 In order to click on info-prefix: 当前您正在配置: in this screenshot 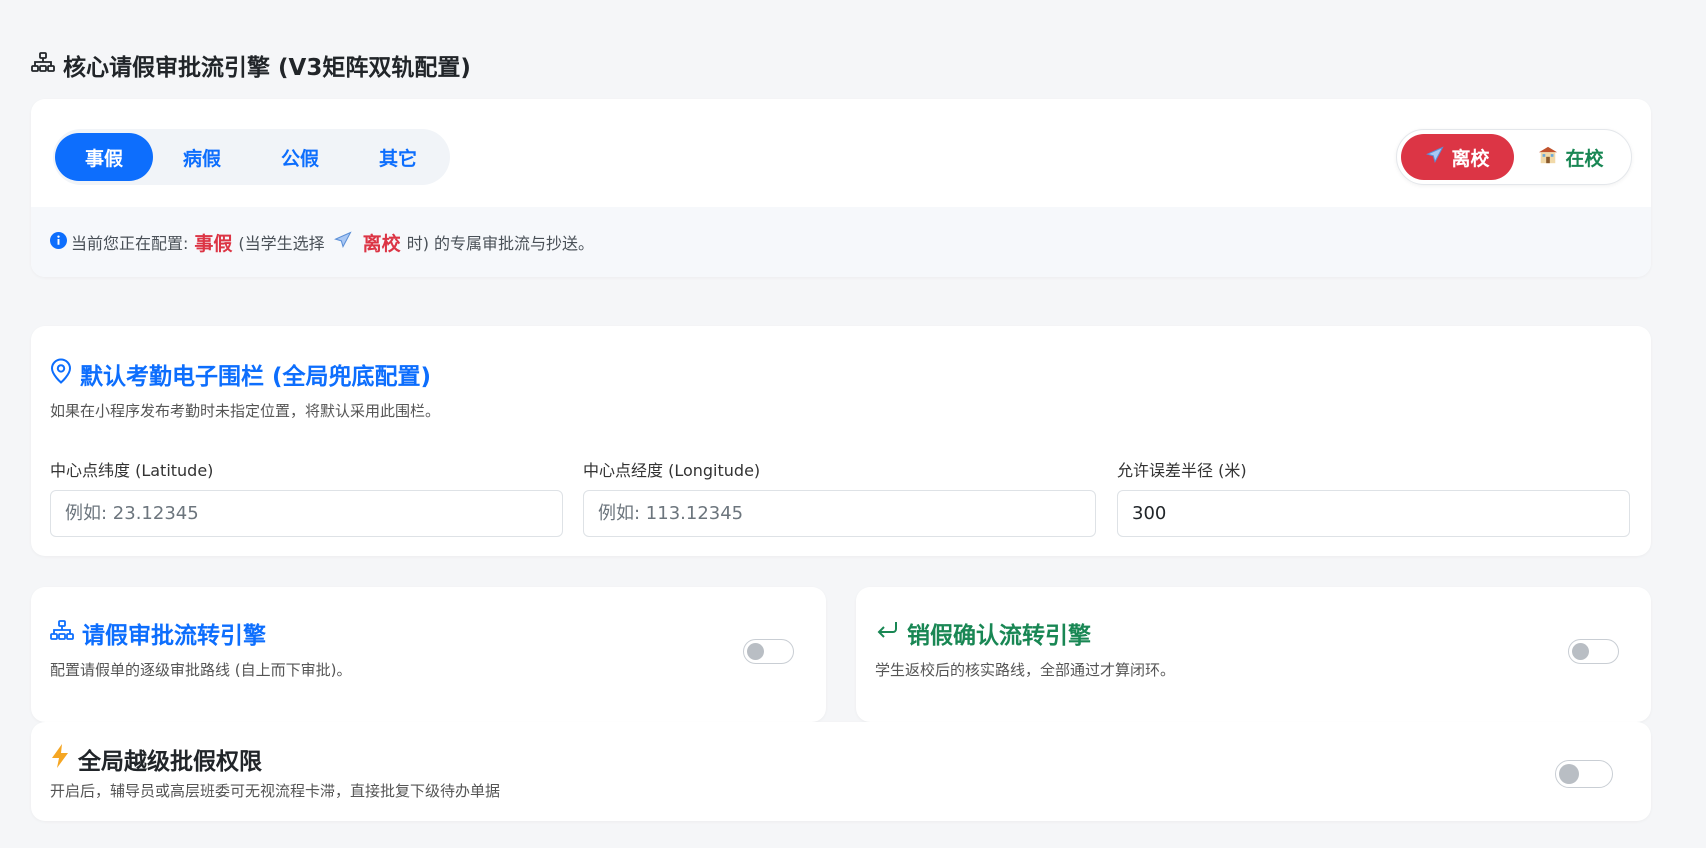, I will do `click(130, 243)`.